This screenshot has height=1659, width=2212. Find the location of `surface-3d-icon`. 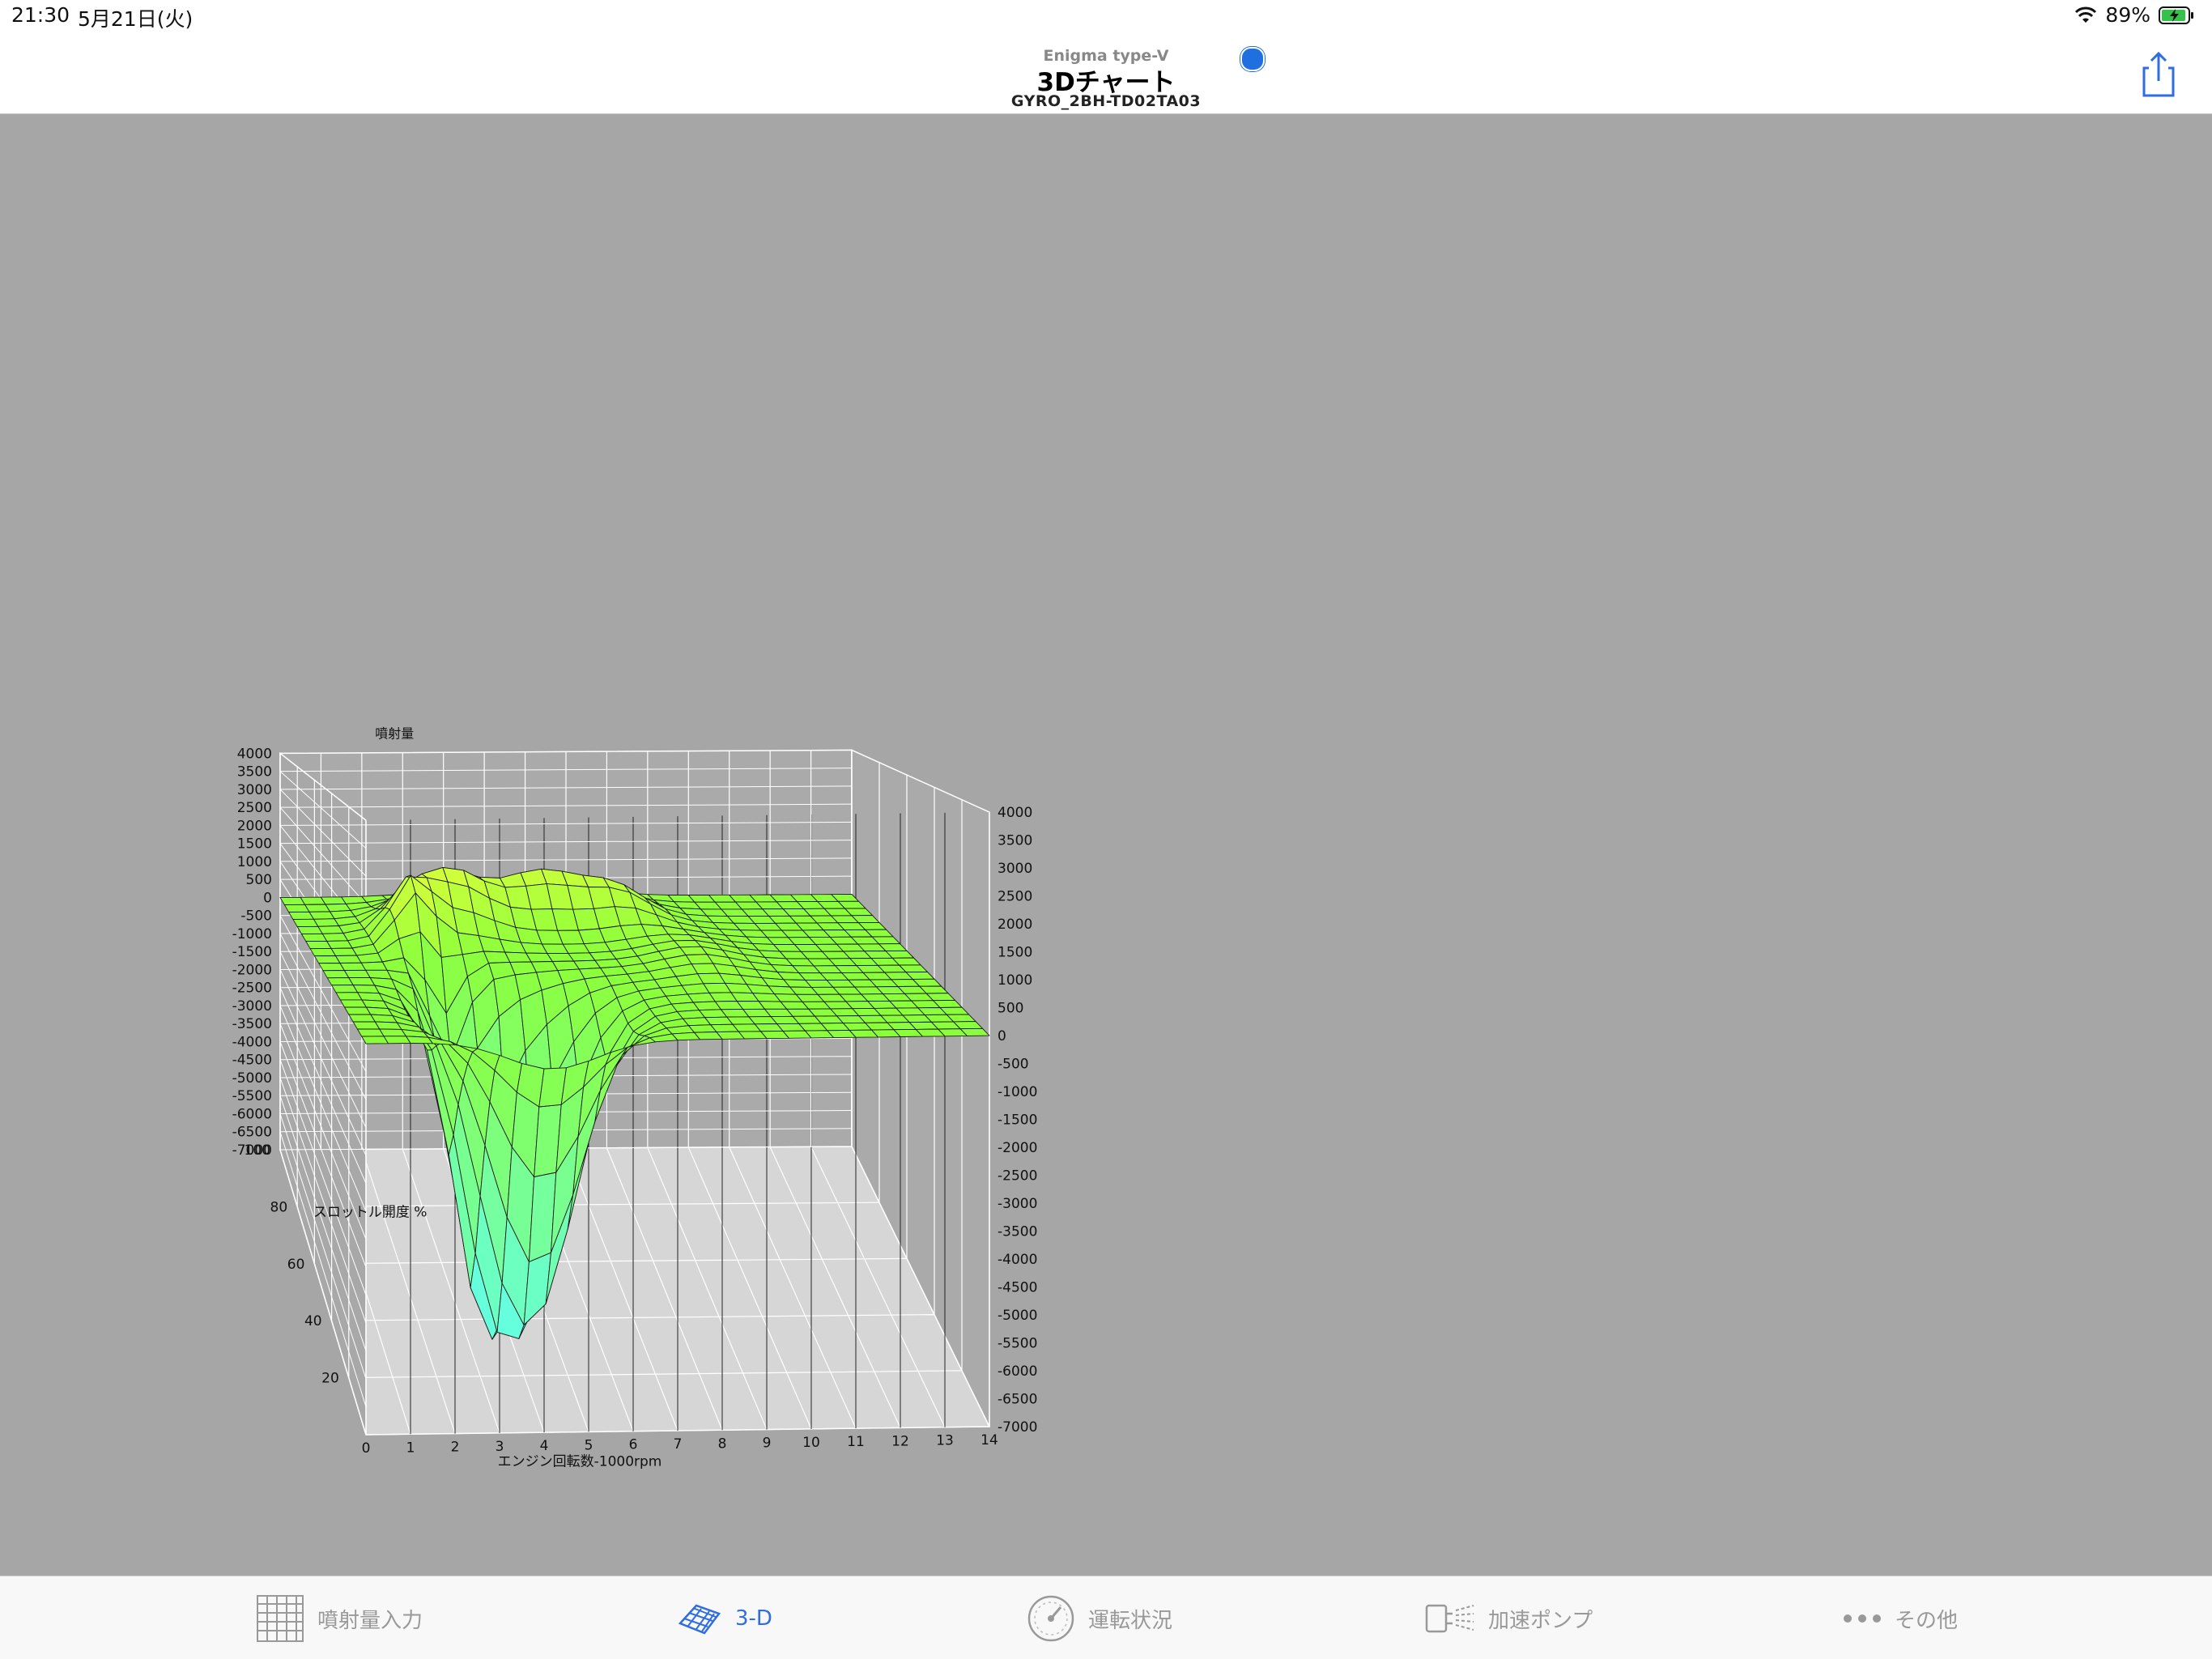

surface-3d-icon is located at coordinates (699, 1620).